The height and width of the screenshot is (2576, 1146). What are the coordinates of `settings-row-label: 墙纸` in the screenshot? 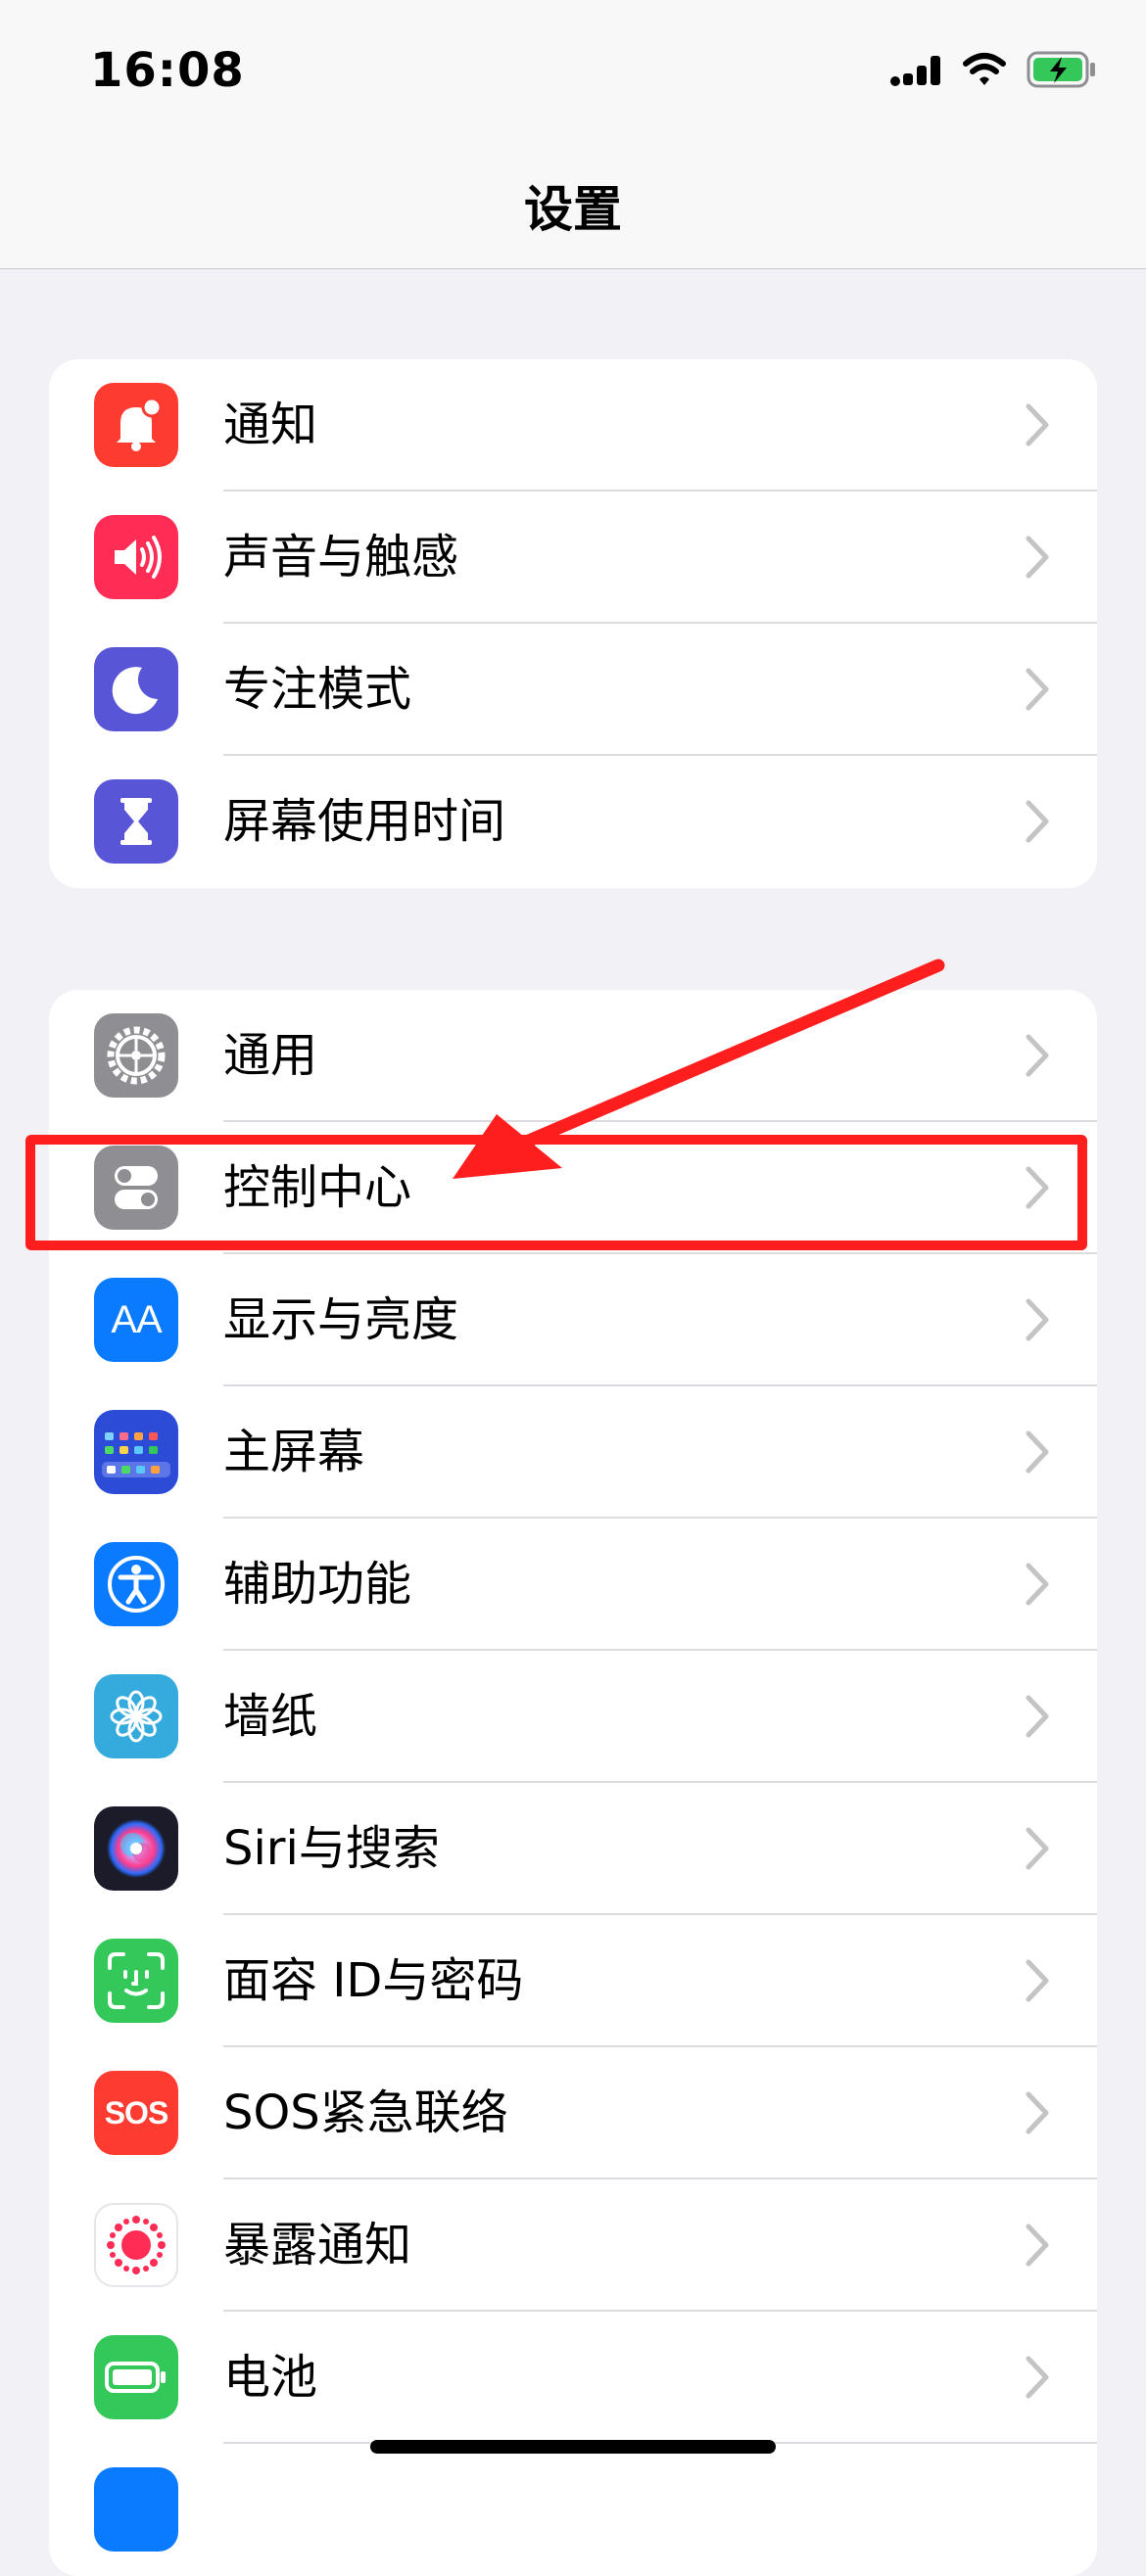 It's located at (270, 1716).